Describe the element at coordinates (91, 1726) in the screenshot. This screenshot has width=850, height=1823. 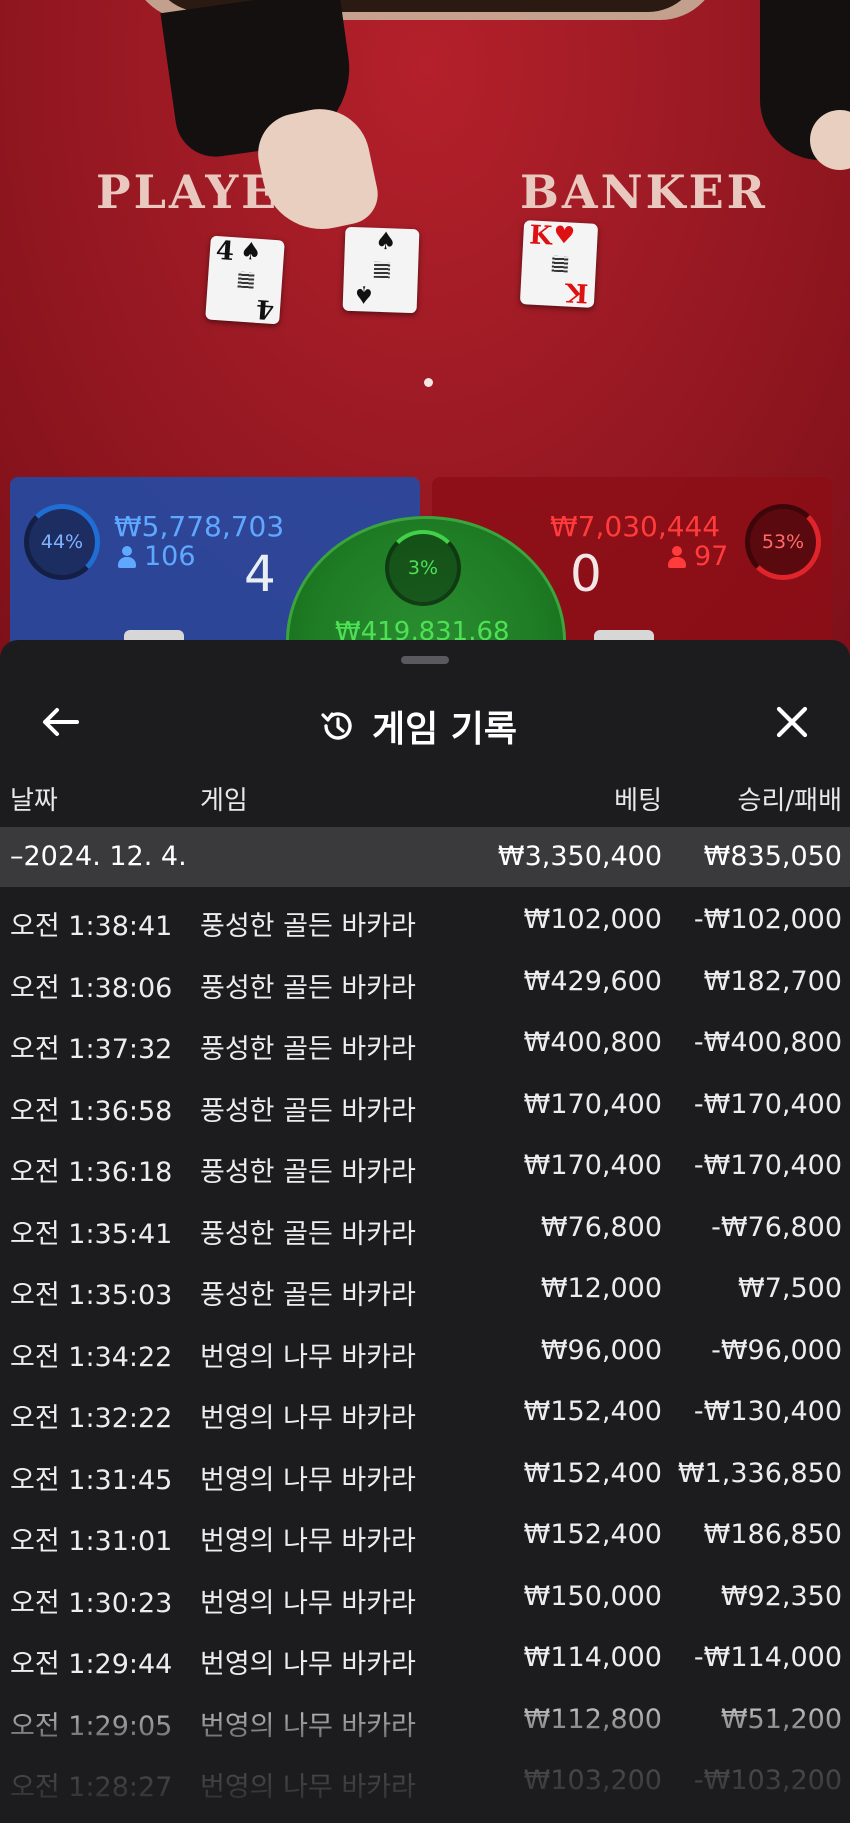
I see `row-time: 오전 1:29:05` at that location.